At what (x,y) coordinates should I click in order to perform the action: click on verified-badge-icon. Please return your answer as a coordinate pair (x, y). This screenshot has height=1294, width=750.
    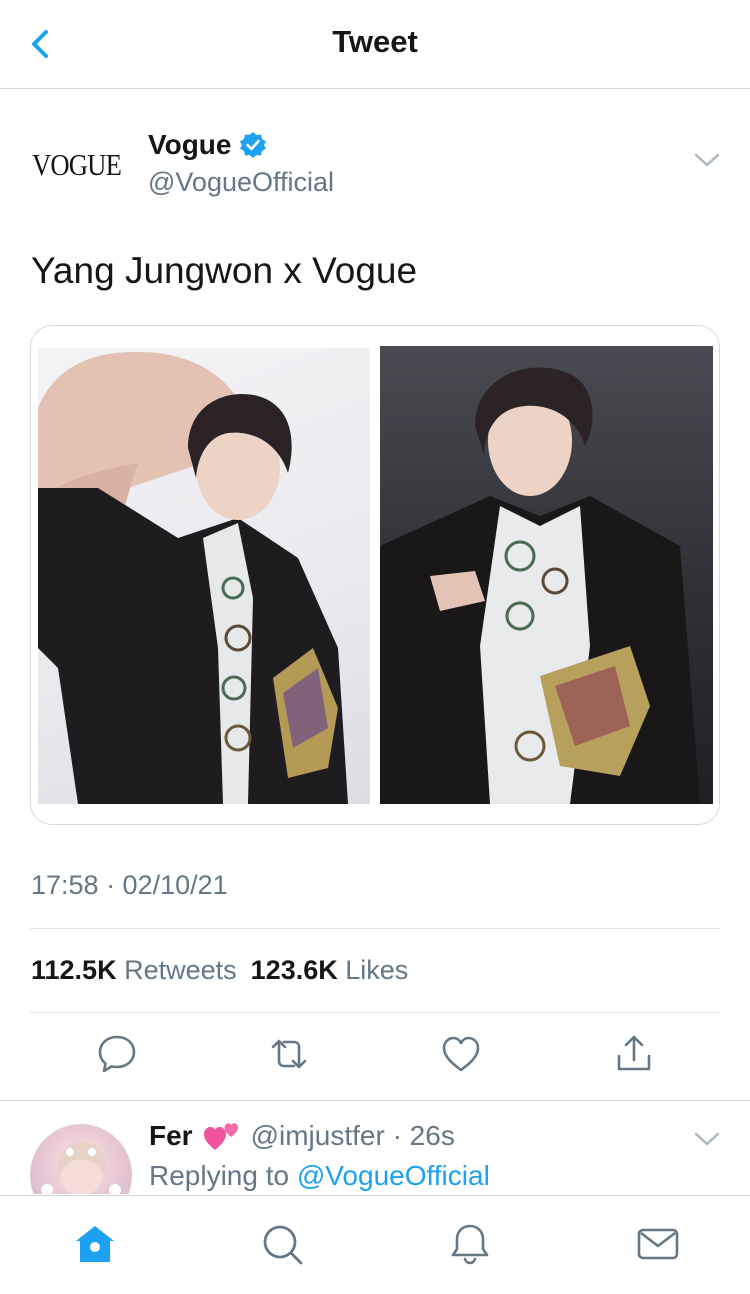
    Looking at the image, I should click on (253, 145).